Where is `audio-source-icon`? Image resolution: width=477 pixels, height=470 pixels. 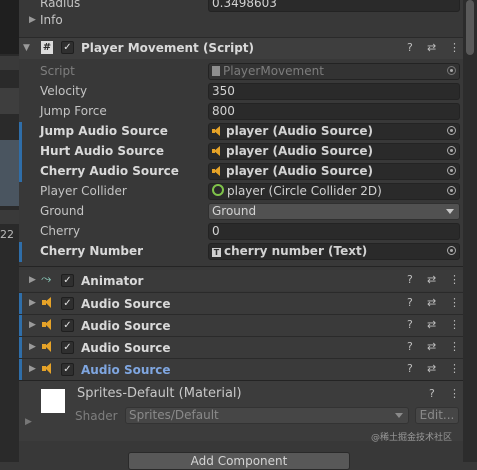 audio-source-icon is located at coordinates (217, 131).